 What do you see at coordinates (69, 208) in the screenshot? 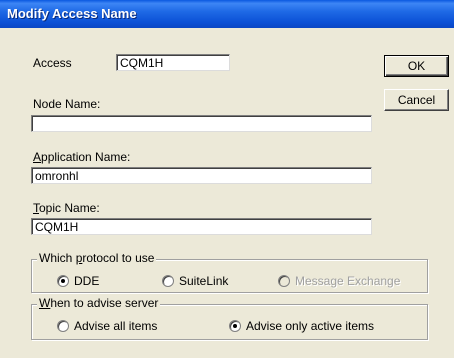
I see `topic-name-label-rest: opic Name:` at bounding box center [69, 208].